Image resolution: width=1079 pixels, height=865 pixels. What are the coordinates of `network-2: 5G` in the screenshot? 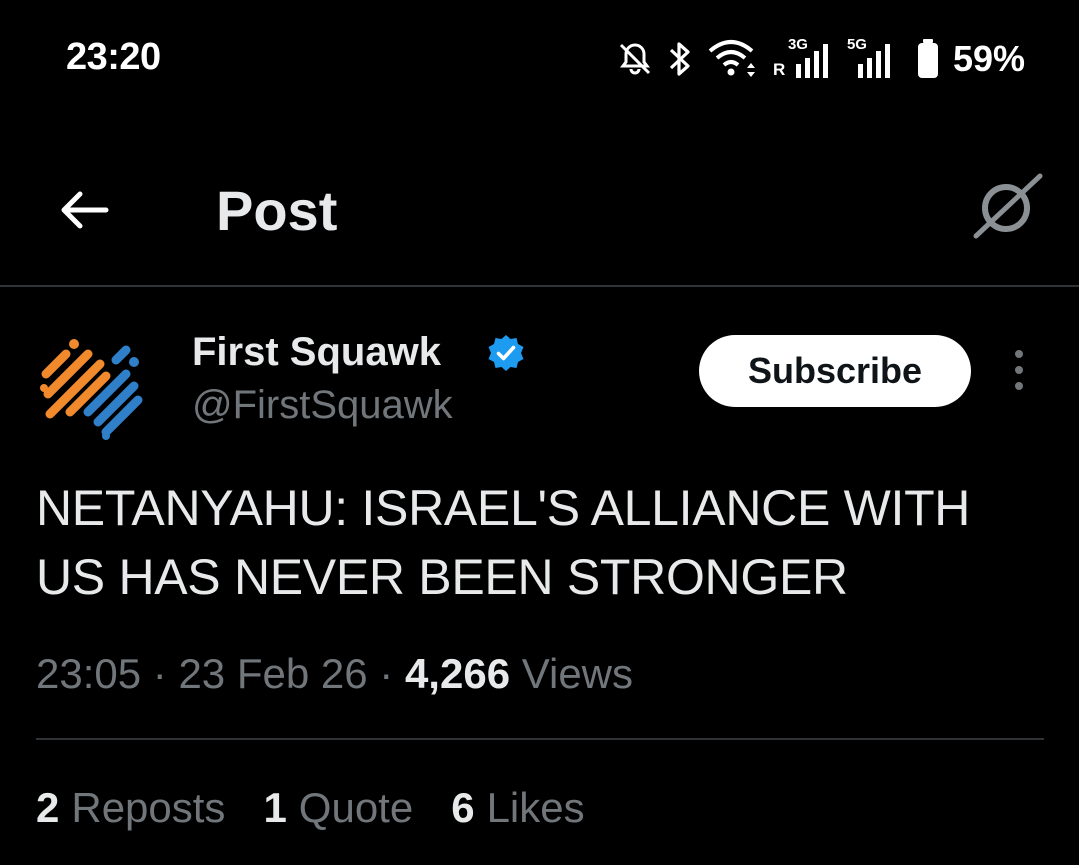 It's located at (874, 59).